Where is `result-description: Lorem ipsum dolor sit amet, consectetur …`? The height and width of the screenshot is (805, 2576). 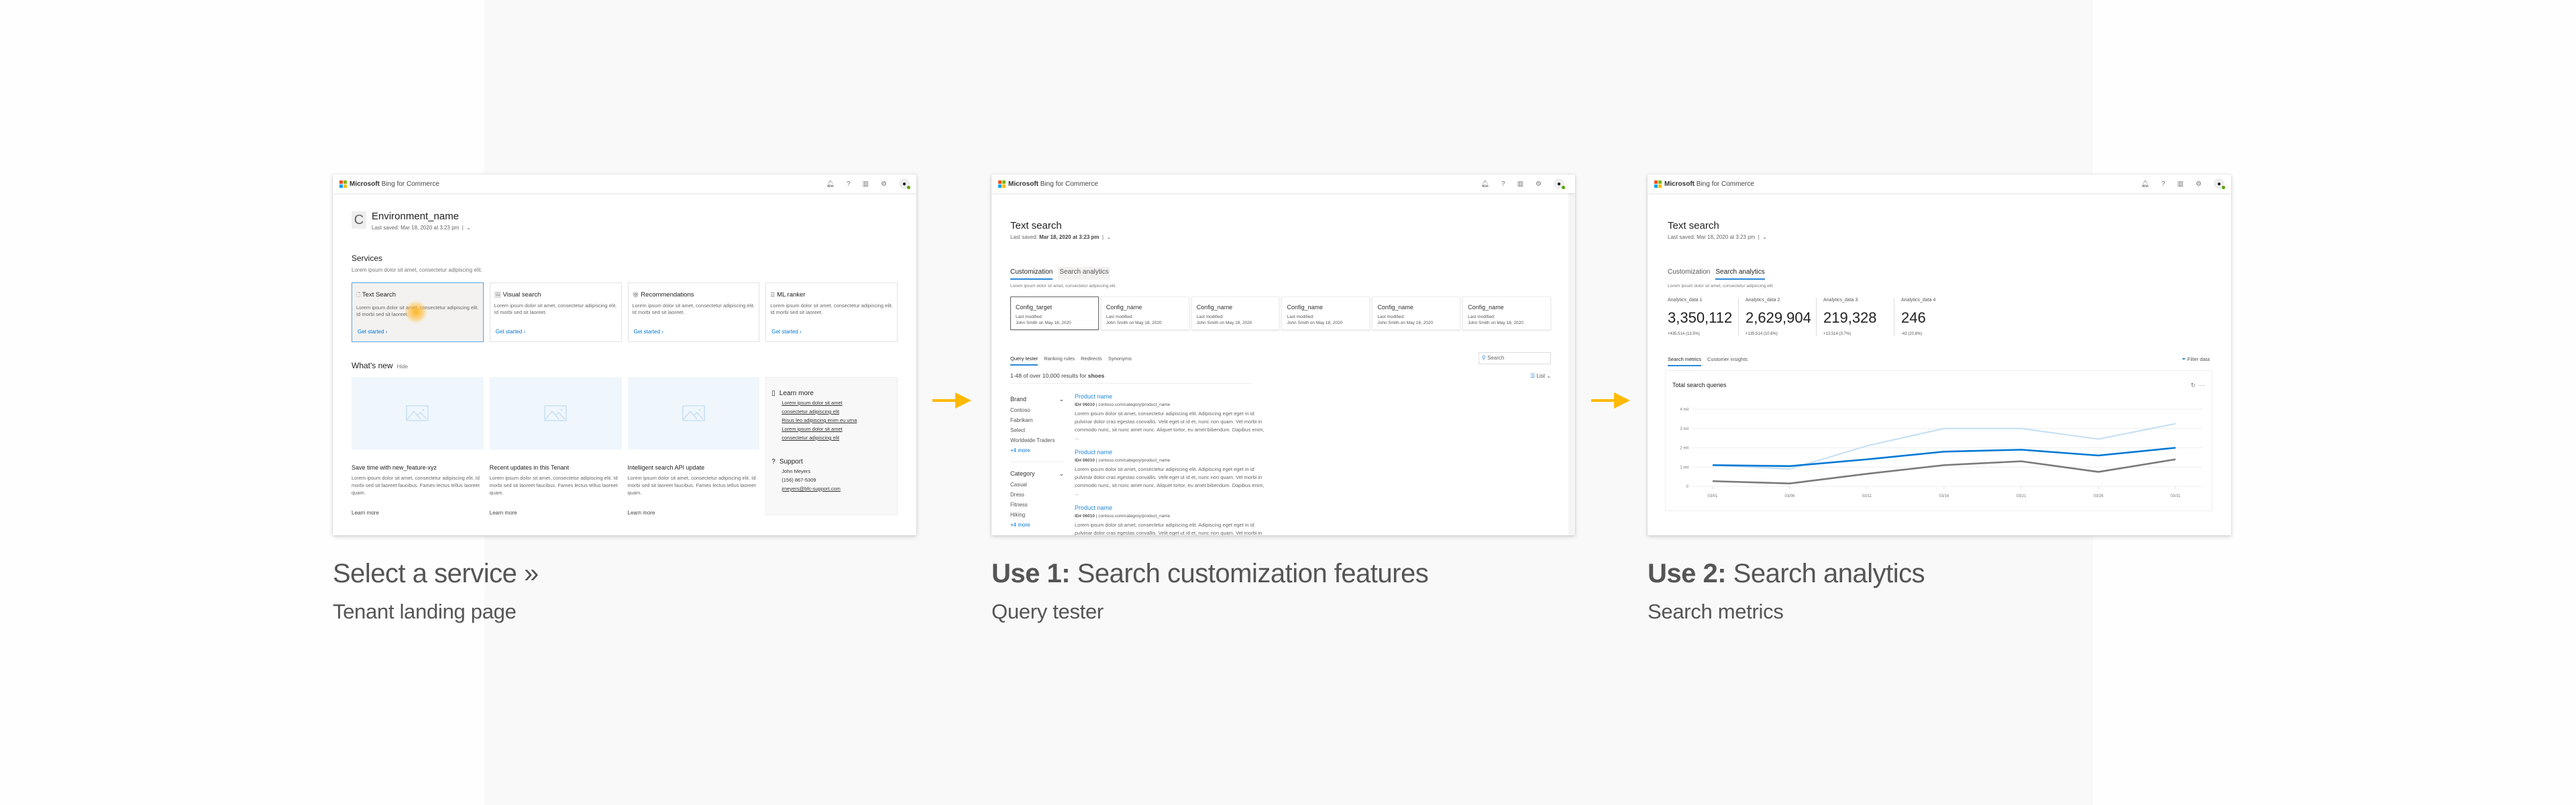
result-description: Lorem ipsum dolor sit amet, consectetur … is located at coordinates (1170, 481).